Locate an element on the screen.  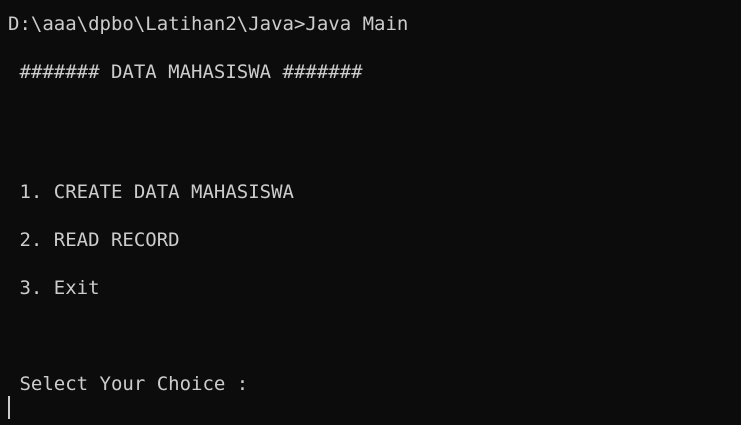
menu-item-create: 1. CREATE DATA MAHASISWA is located at coordinates (151, 192).